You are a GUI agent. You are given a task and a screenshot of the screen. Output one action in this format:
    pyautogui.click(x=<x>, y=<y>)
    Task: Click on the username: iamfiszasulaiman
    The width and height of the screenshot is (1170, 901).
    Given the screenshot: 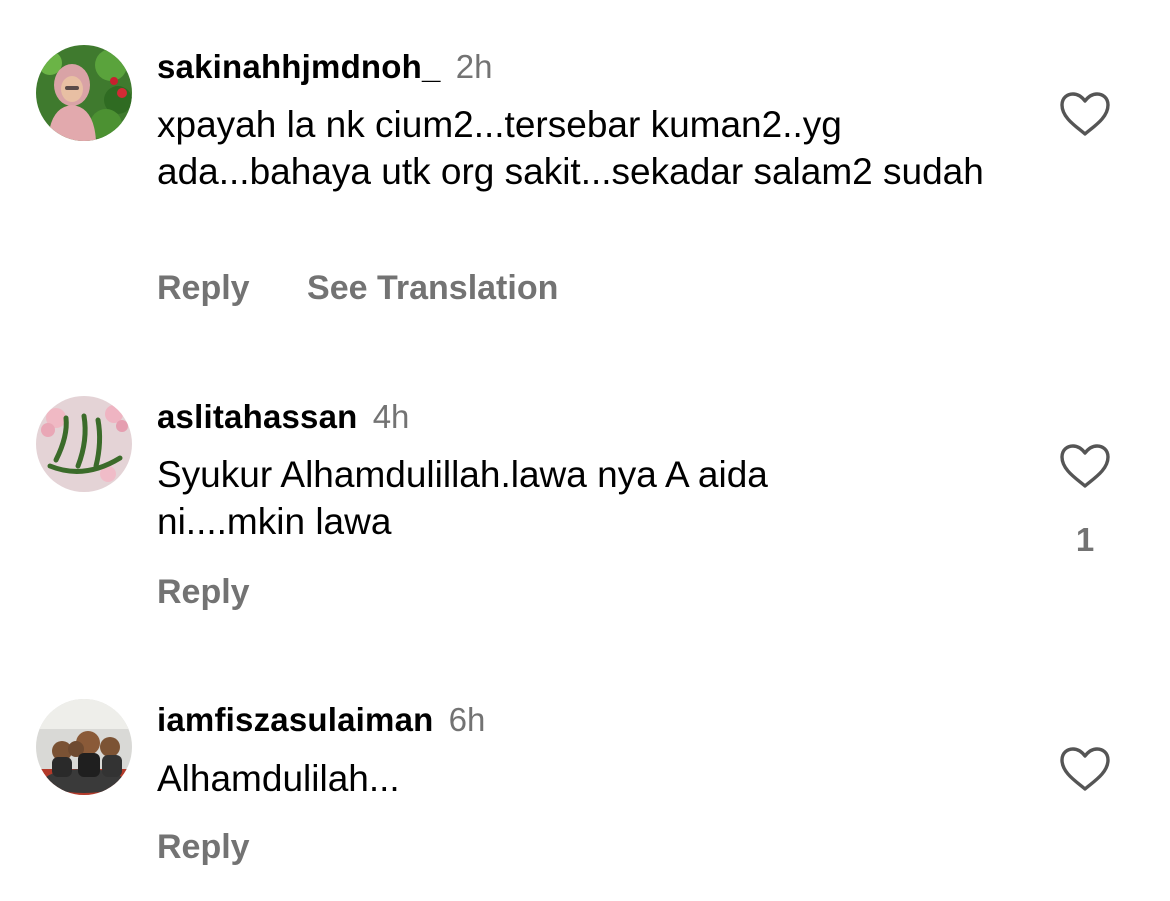 What is the action you would take?
    pyautogui.click(x=295, y=719)
    